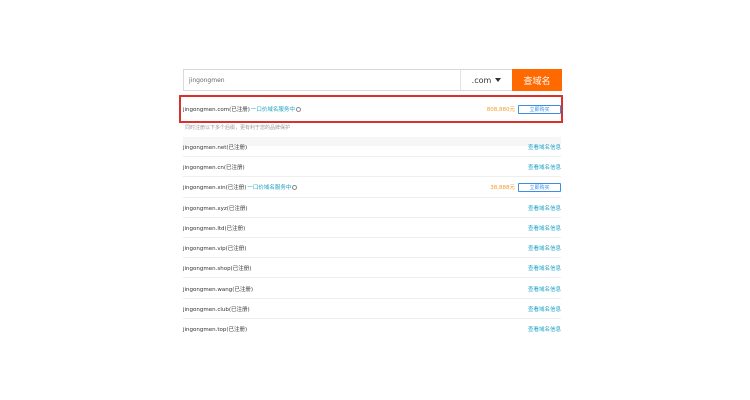  I want to click on list-item: jingongmen.vip(已注册) 查看域名信息, so click(372, 248).